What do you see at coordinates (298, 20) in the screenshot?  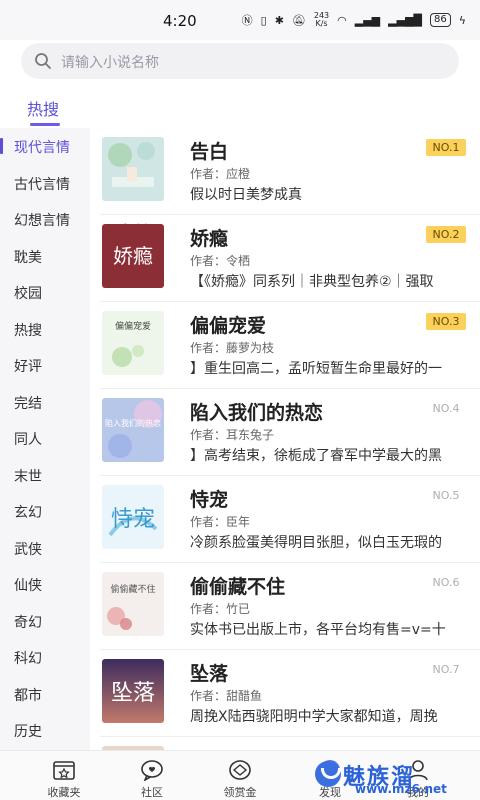 I see `mute-icon: 🔕︎` at bounding box center [298, 20].